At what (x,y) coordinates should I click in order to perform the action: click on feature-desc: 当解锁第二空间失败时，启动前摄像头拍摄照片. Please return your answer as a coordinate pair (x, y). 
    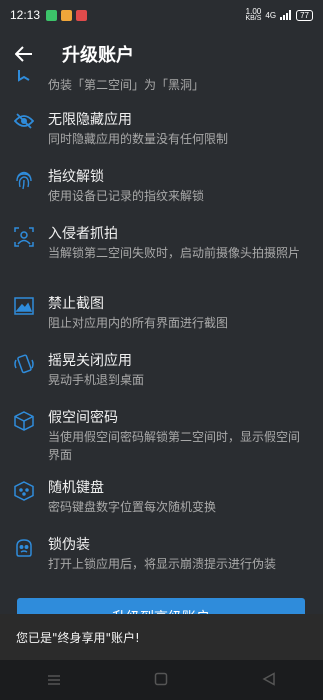
    Looking at the image, I should click on (174, 253).